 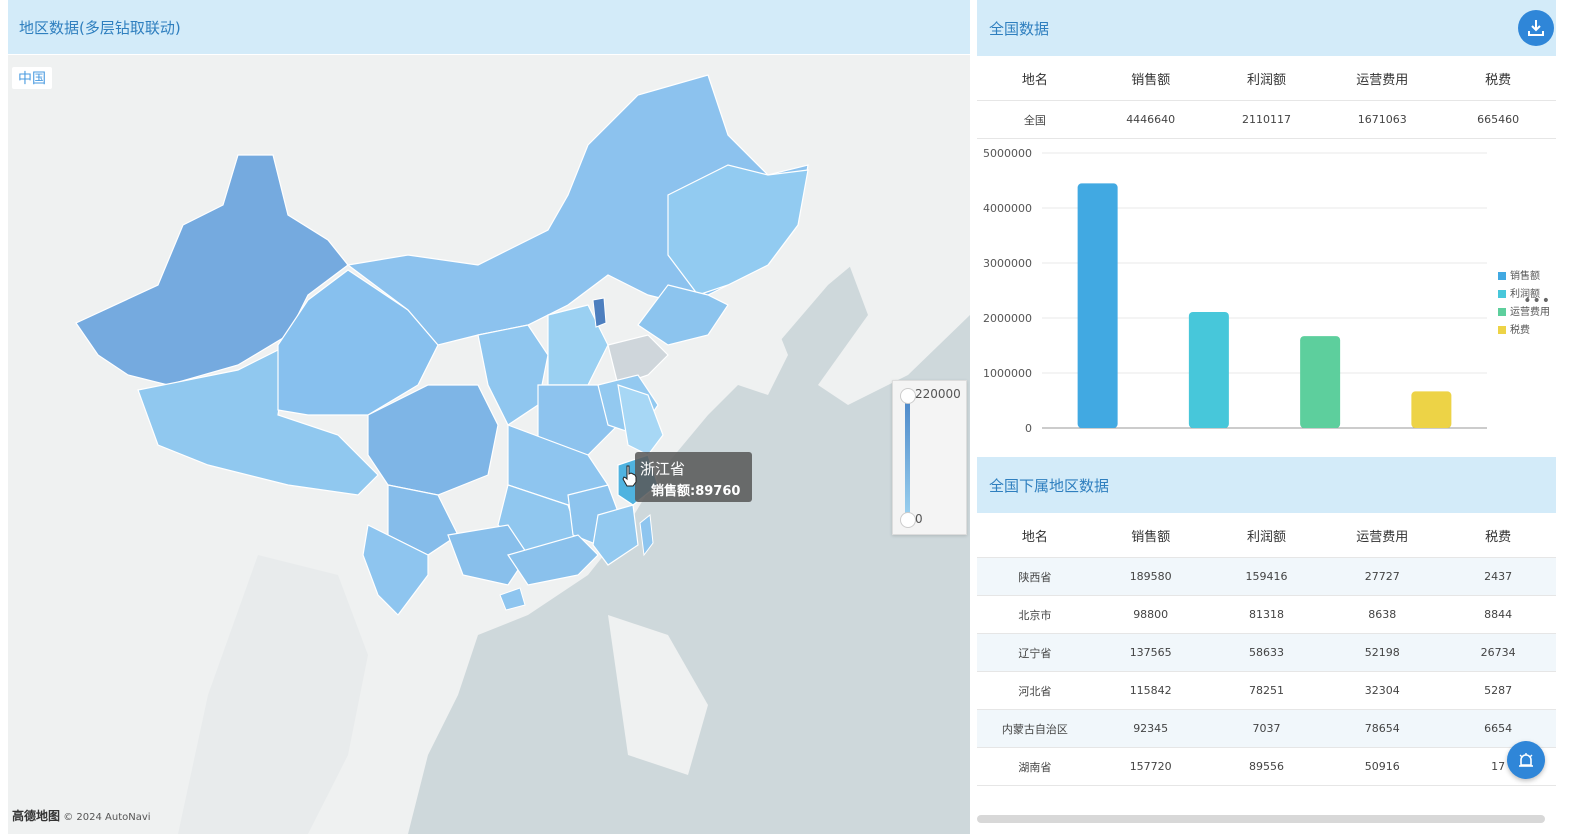 I want to click on national-panel-title: 全国数据, so click(x=1019, y=28).